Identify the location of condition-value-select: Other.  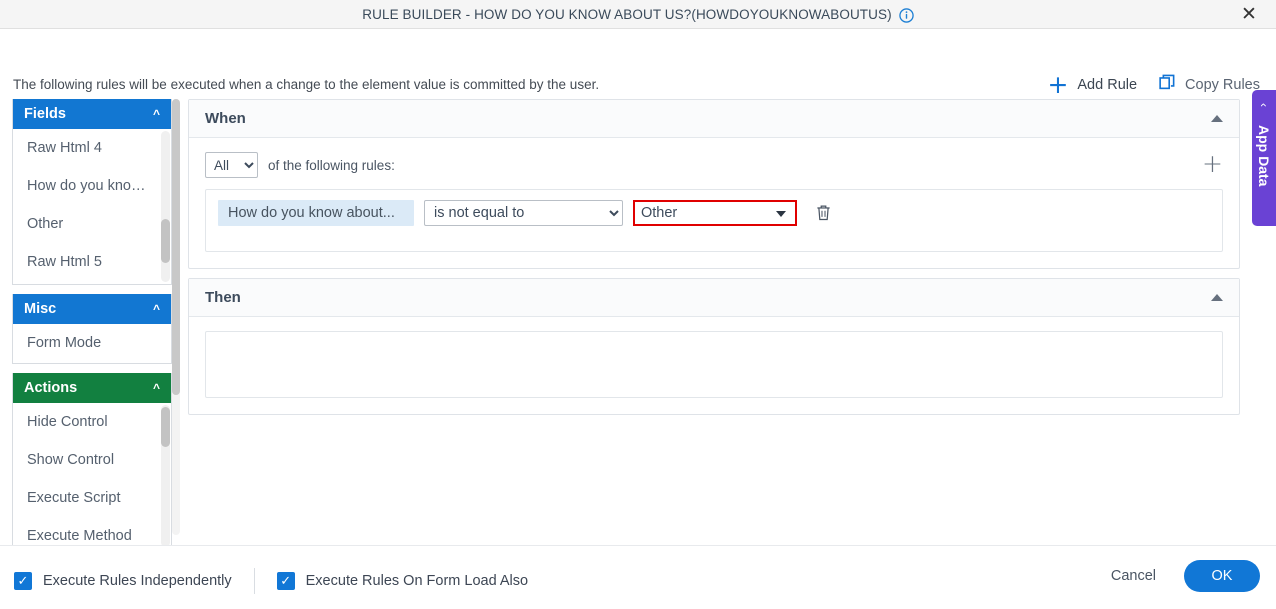
(715, 213).